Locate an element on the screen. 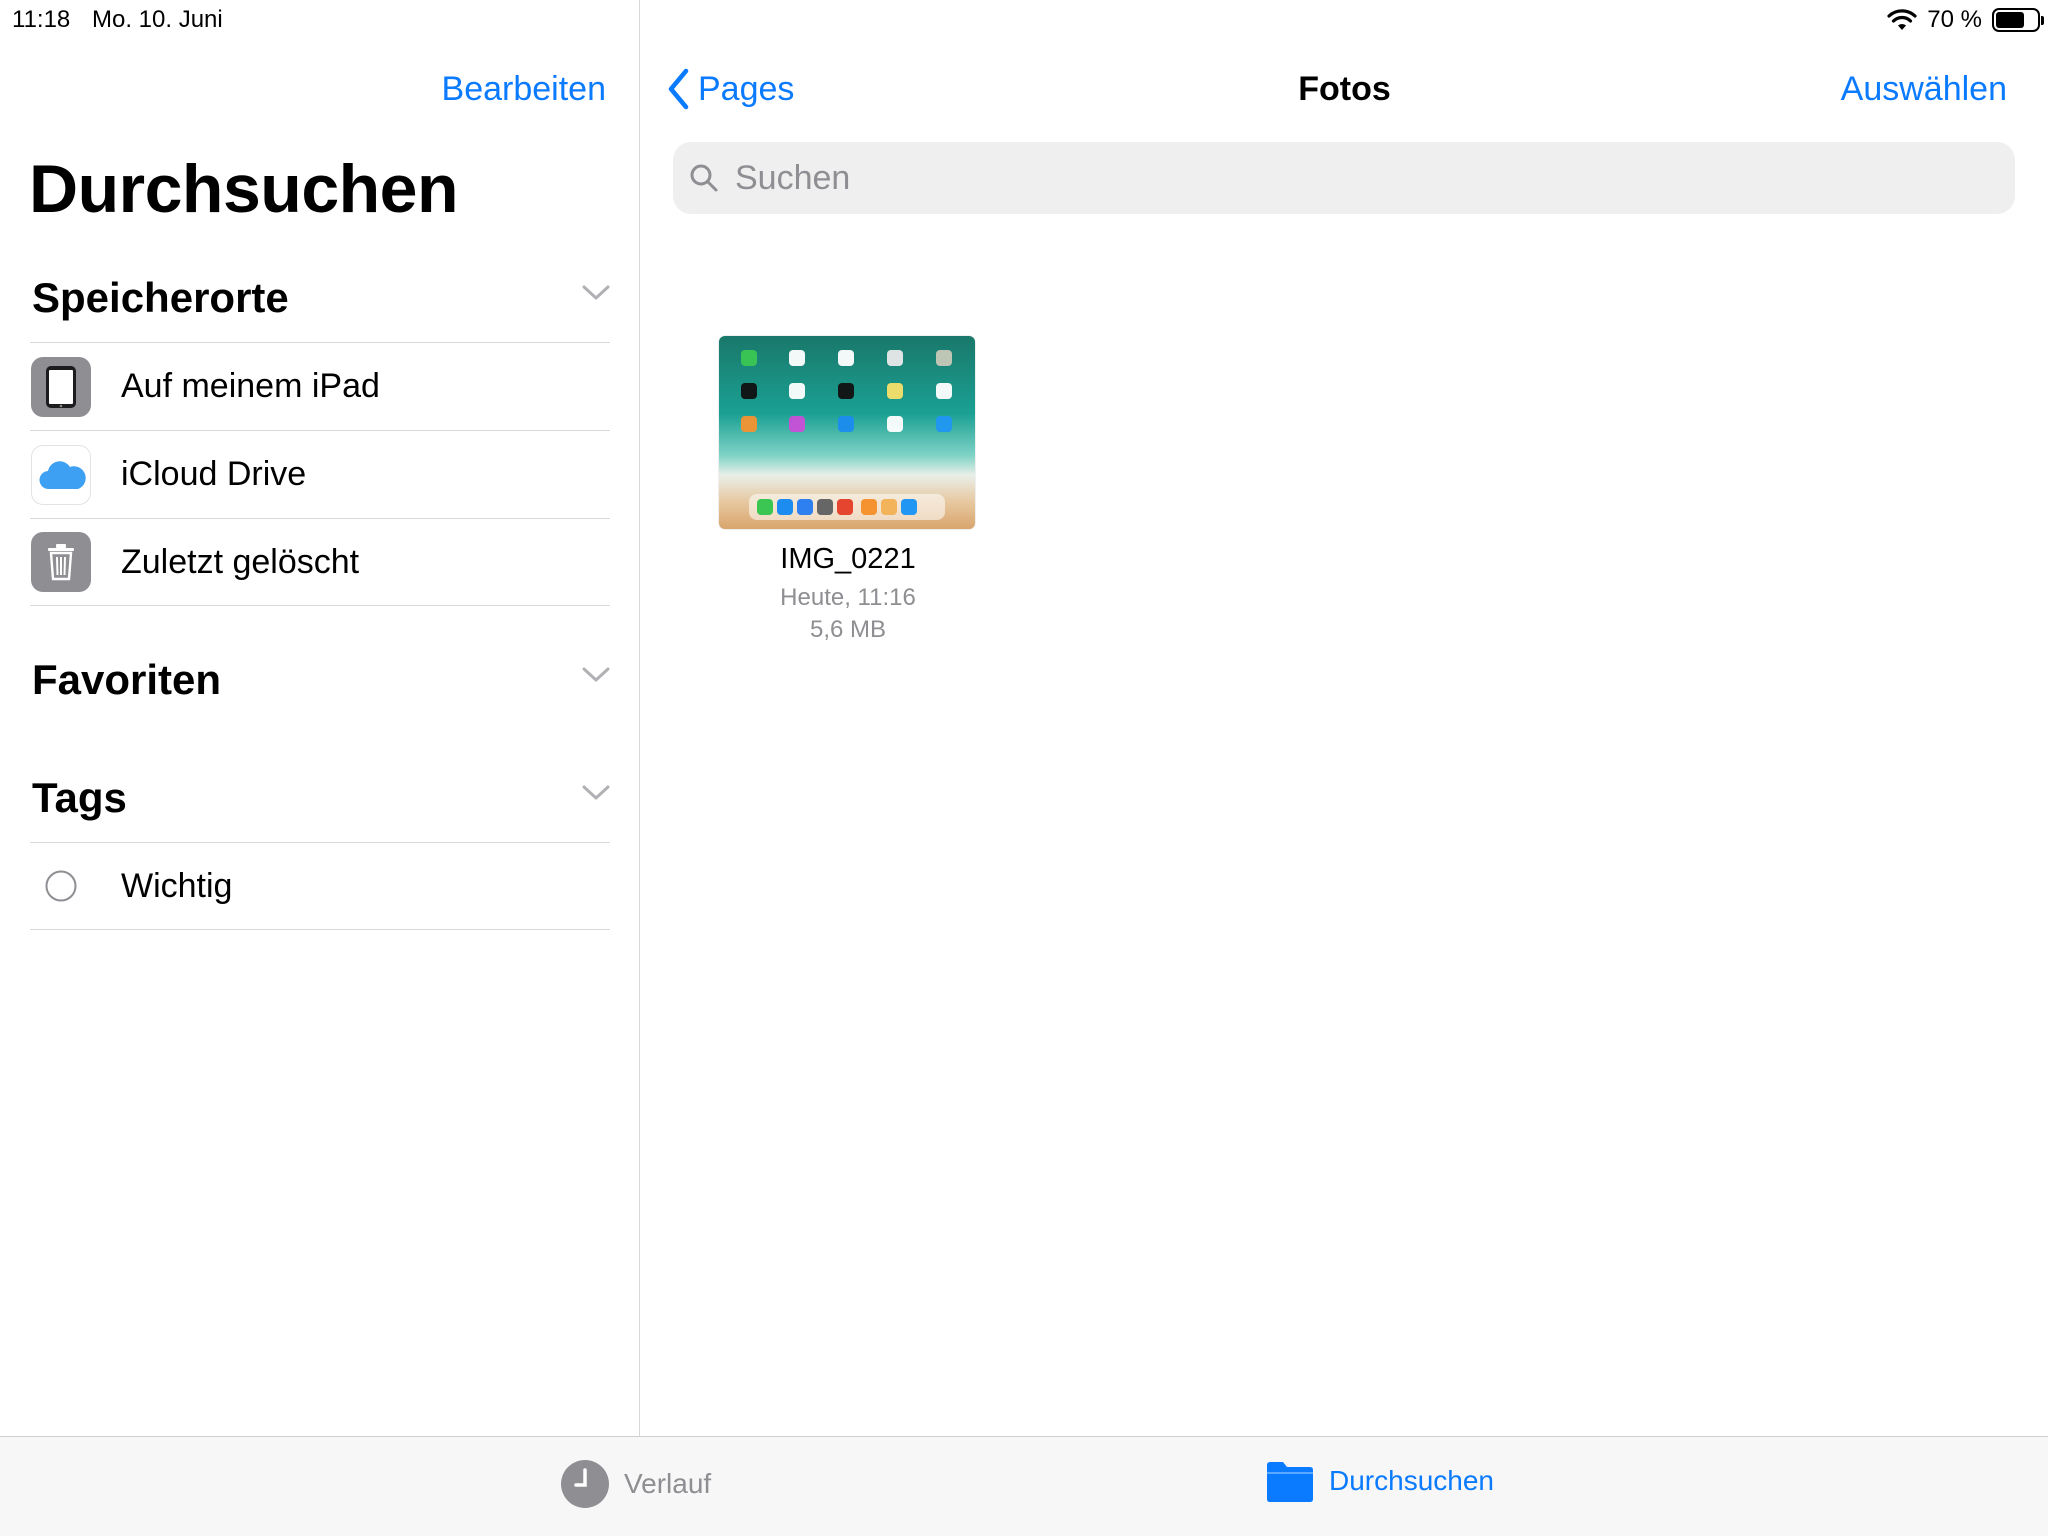 Image resolution: width=2048 pixels, height=1536 pixels. section-tags-title: Tags is located at coordinates (79, 797).